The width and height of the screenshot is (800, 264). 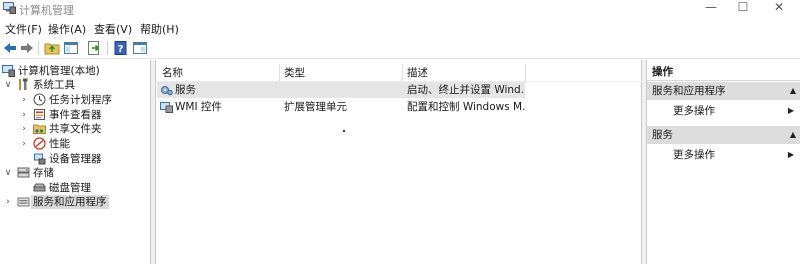 I want to click on column-header-description: 描述, so click(x=417, y=73).